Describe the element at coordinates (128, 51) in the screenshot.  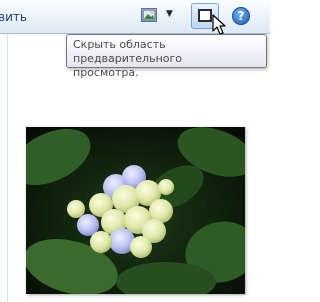
I see `tooltip-line-1: Скрыть область предварительного` at that location.